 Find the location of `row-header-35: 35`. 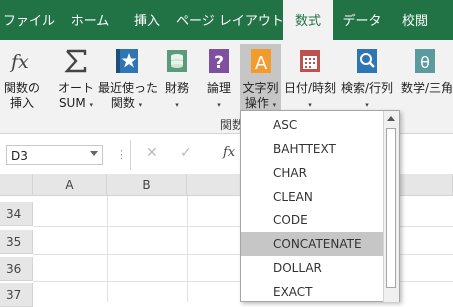

row-header-35: 35 is located at coordinates (16, 242).